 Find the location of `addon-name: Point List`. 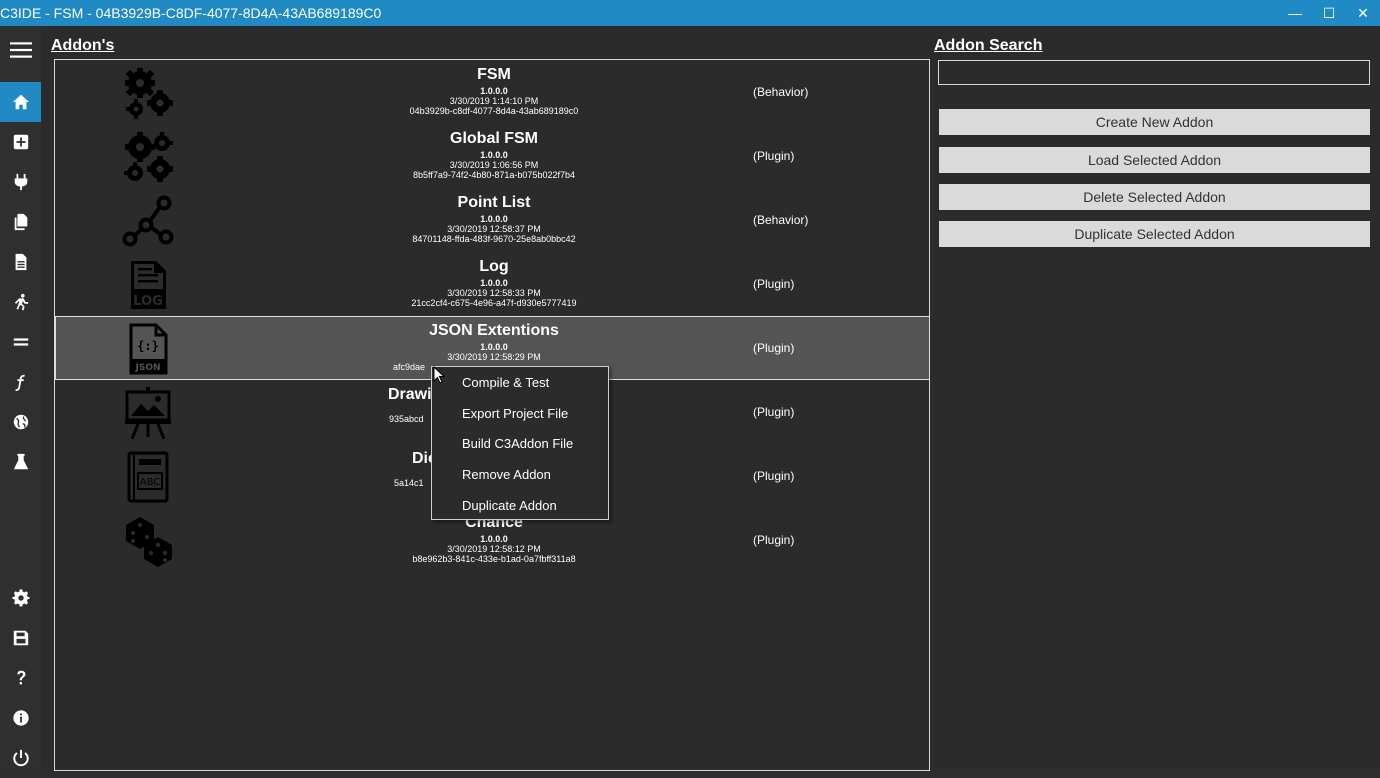

addon-name: Point List is located at coordinates (494, 202).